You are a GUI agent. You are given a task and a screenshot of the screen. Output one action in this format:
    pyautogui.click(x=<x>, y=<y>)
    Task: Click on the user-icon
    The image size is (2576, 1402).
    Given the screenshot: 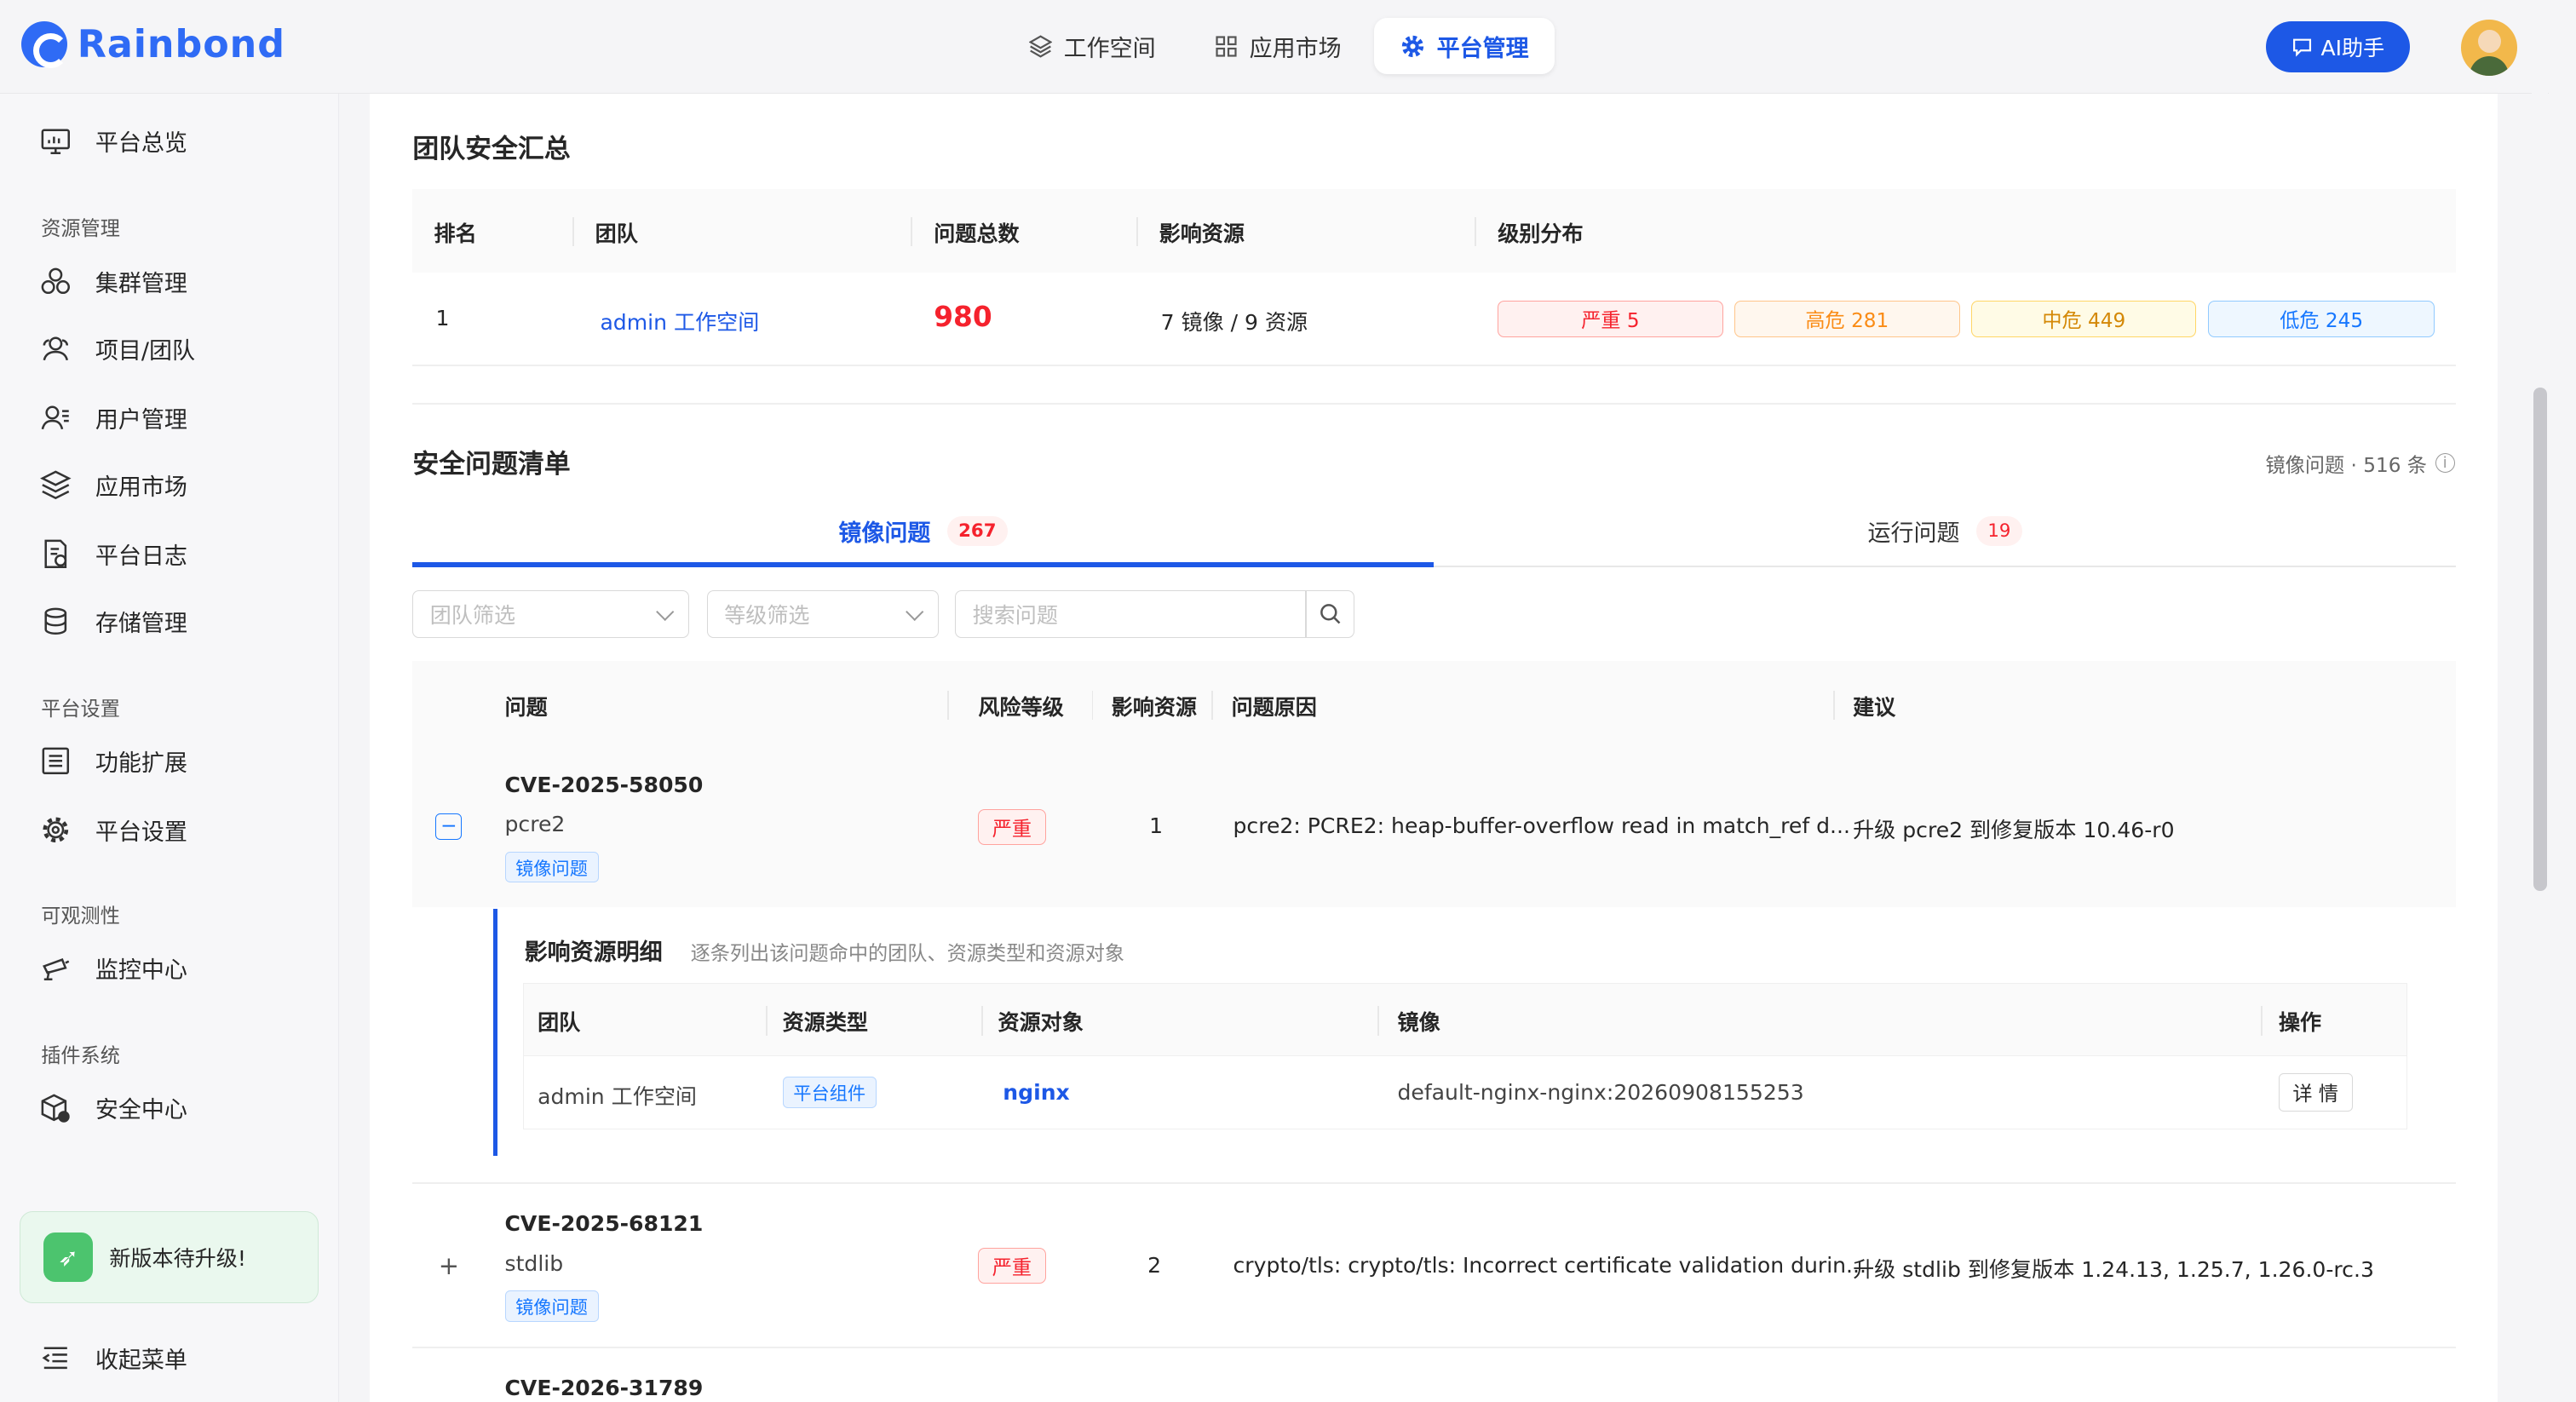 What is the action you would take?
    pyautogui.click(x=56, y=417)
    